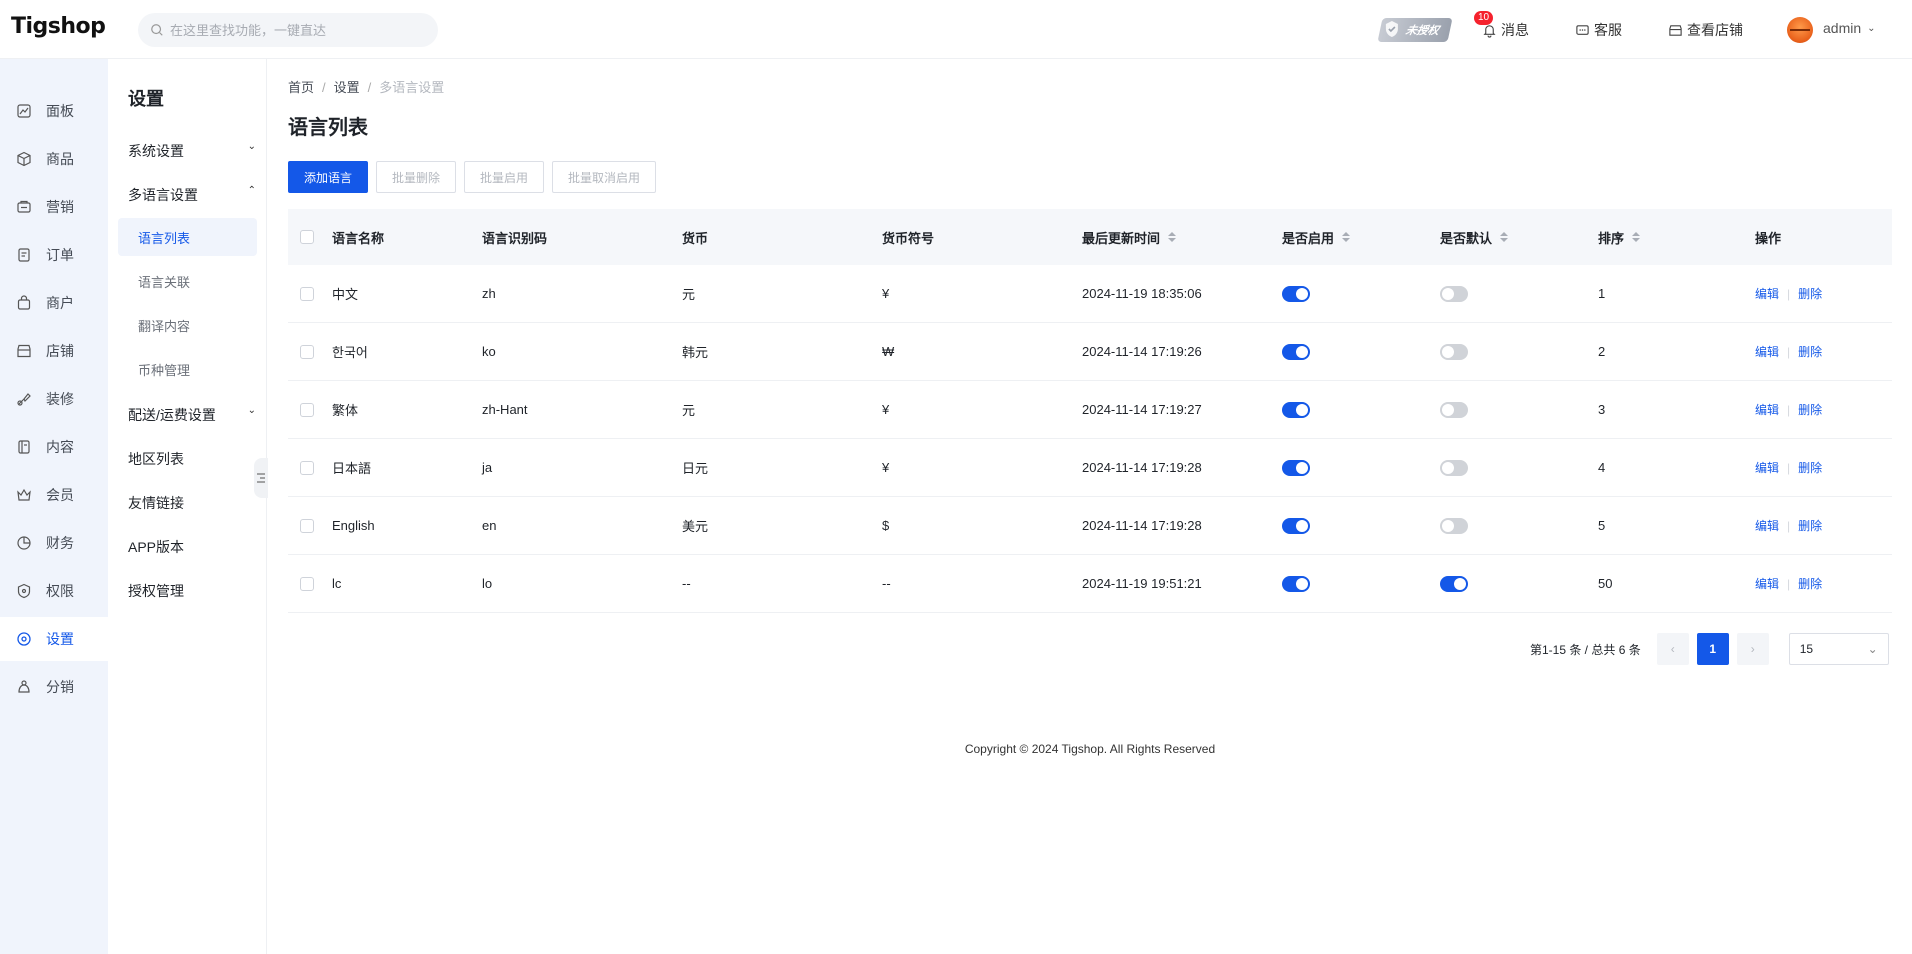 This screenshot has height=954, width=1912. I want to click on sidebar-item-stores: 店铺, so click(54, 351).